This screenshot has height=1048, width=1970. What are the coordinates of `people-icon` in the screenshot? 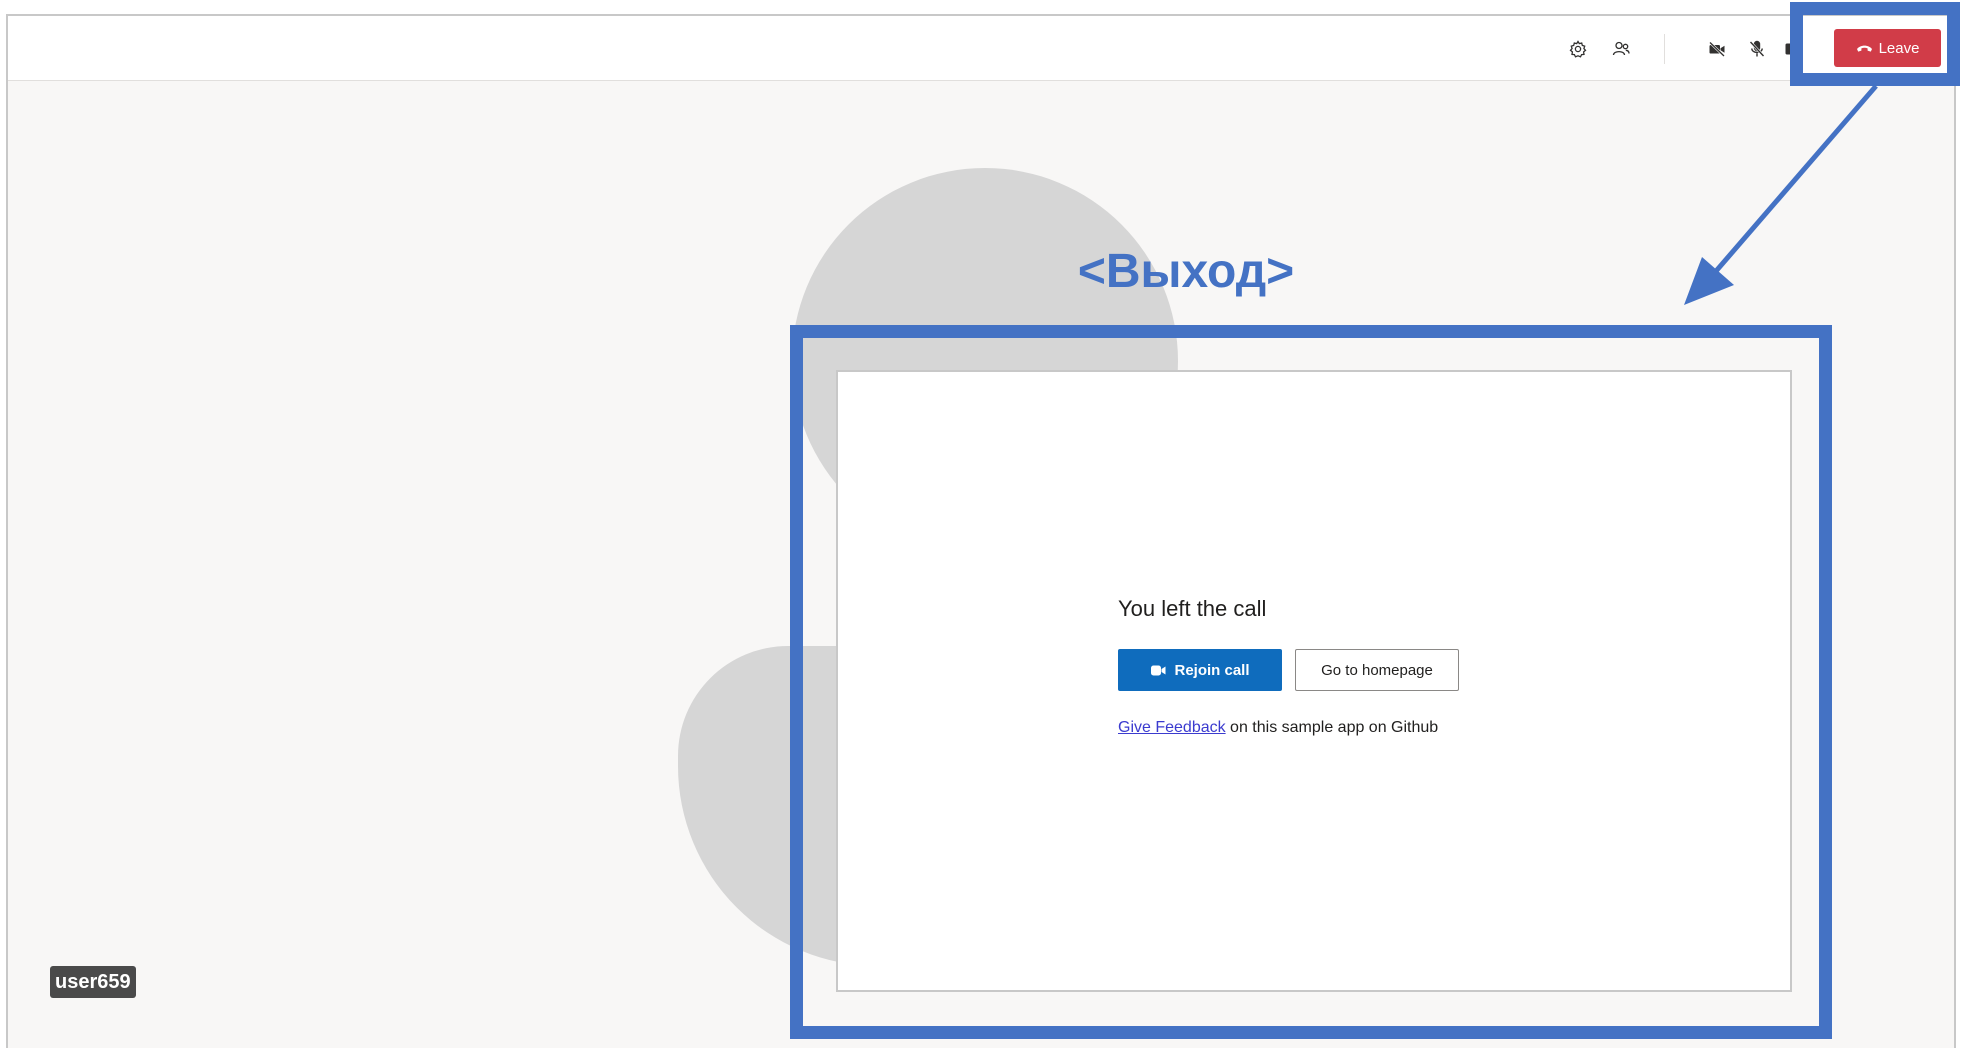 It's located at (1621, 49).